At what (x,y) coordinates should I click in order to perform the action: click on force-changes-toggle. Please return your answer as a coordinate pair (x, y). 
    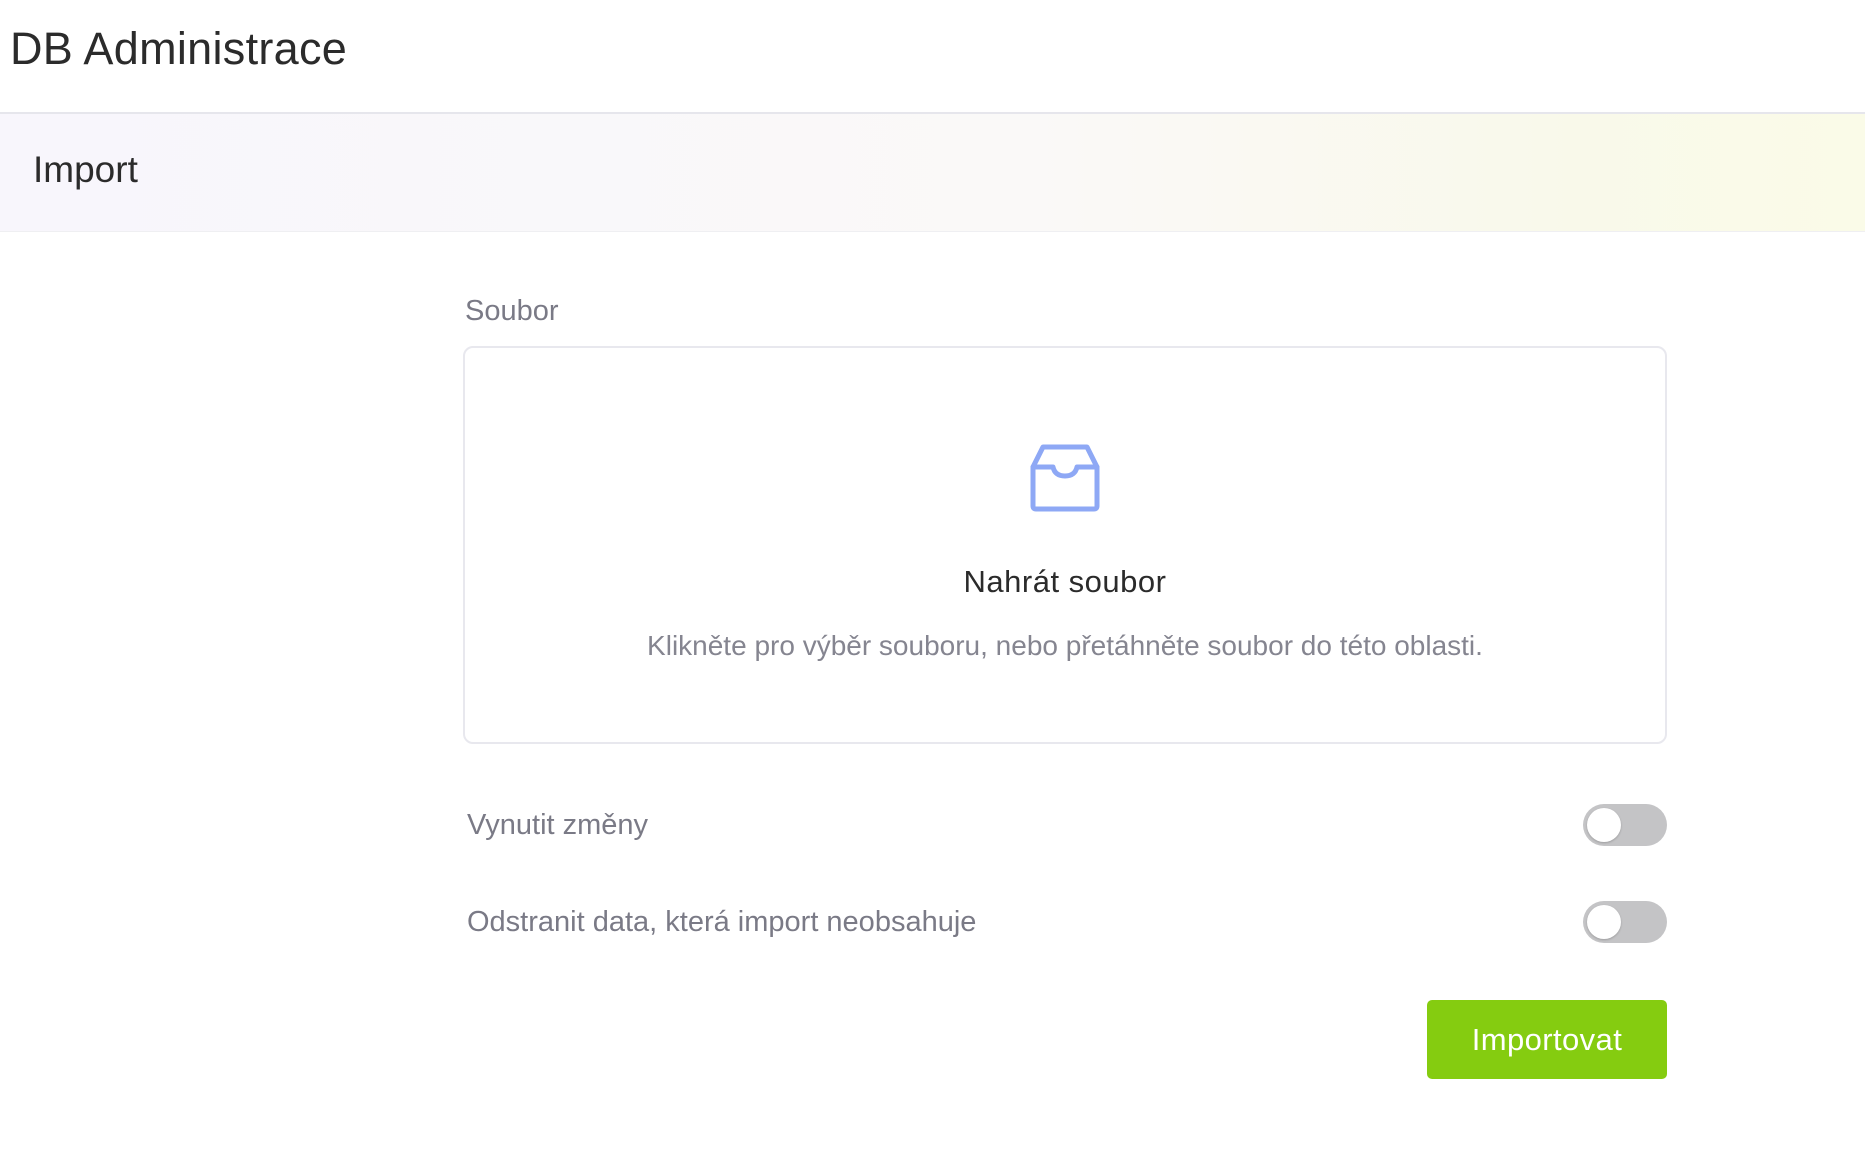
    Looking at the image, I should click on (1625, 825).